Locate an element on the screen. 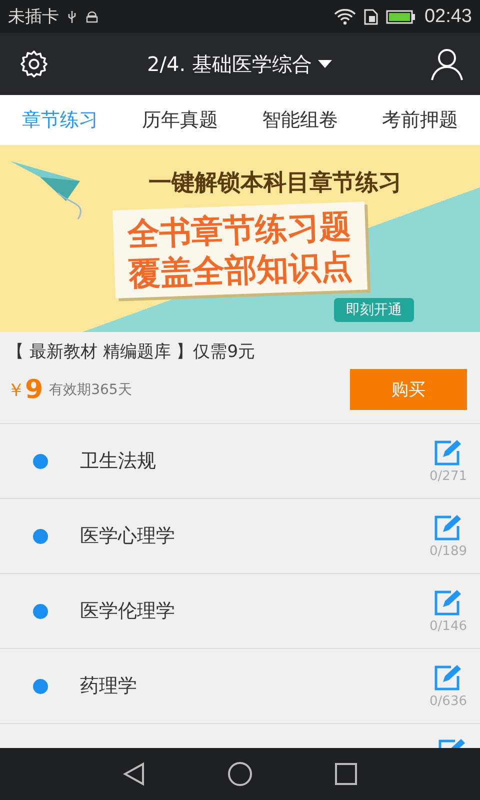 This screenshot has width=480, height=800. progress-count: 0/146 is located at coordinates (448, 626).